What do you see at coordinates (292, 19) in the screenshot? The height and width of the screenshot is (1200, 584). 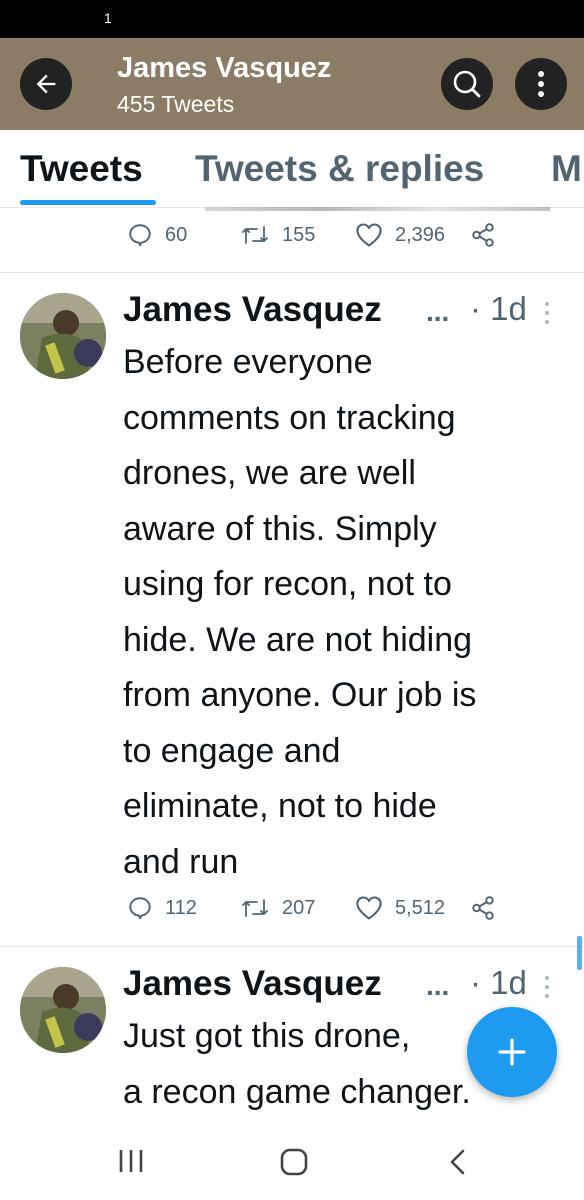 I see `status-bar: 1` at bounding box center [292, 19].